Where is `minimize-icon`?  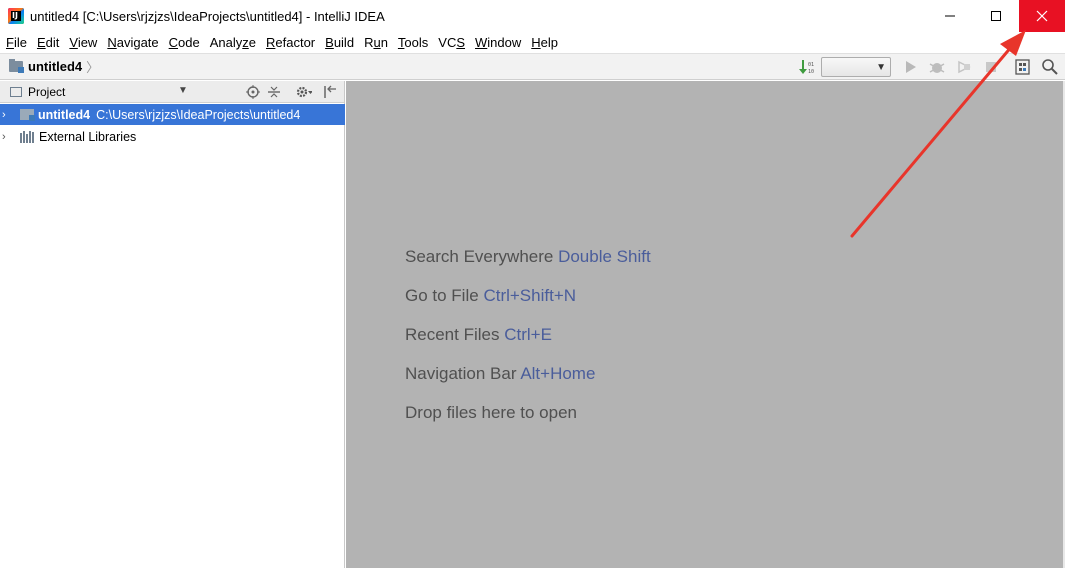
minimize-icon is located at coordinates (950, 16).